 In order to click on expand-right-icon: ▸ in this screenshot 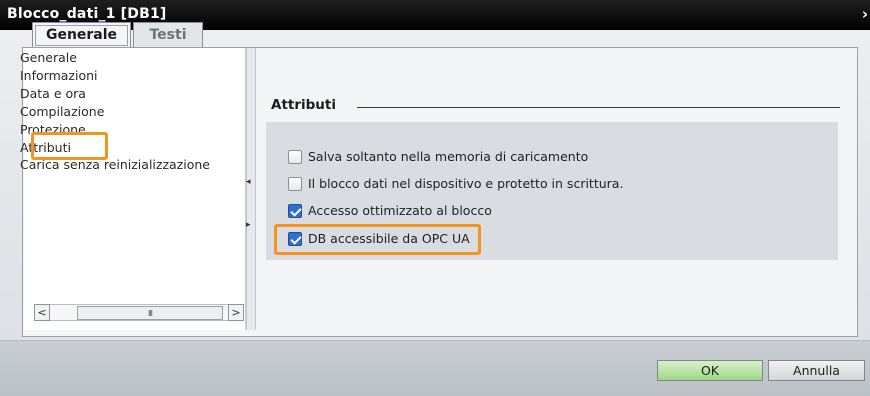, I will do `click(248, 225)`.